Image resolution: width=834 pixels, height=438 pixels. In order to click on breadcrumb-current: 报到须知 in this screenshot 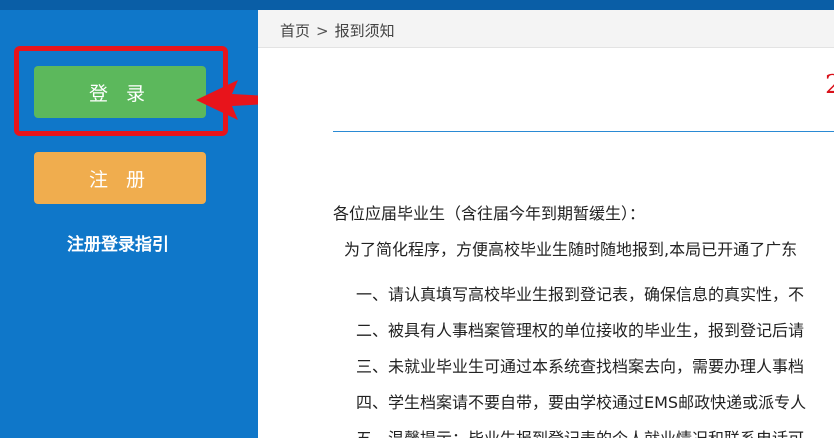, I will do `click(364, 31)`.